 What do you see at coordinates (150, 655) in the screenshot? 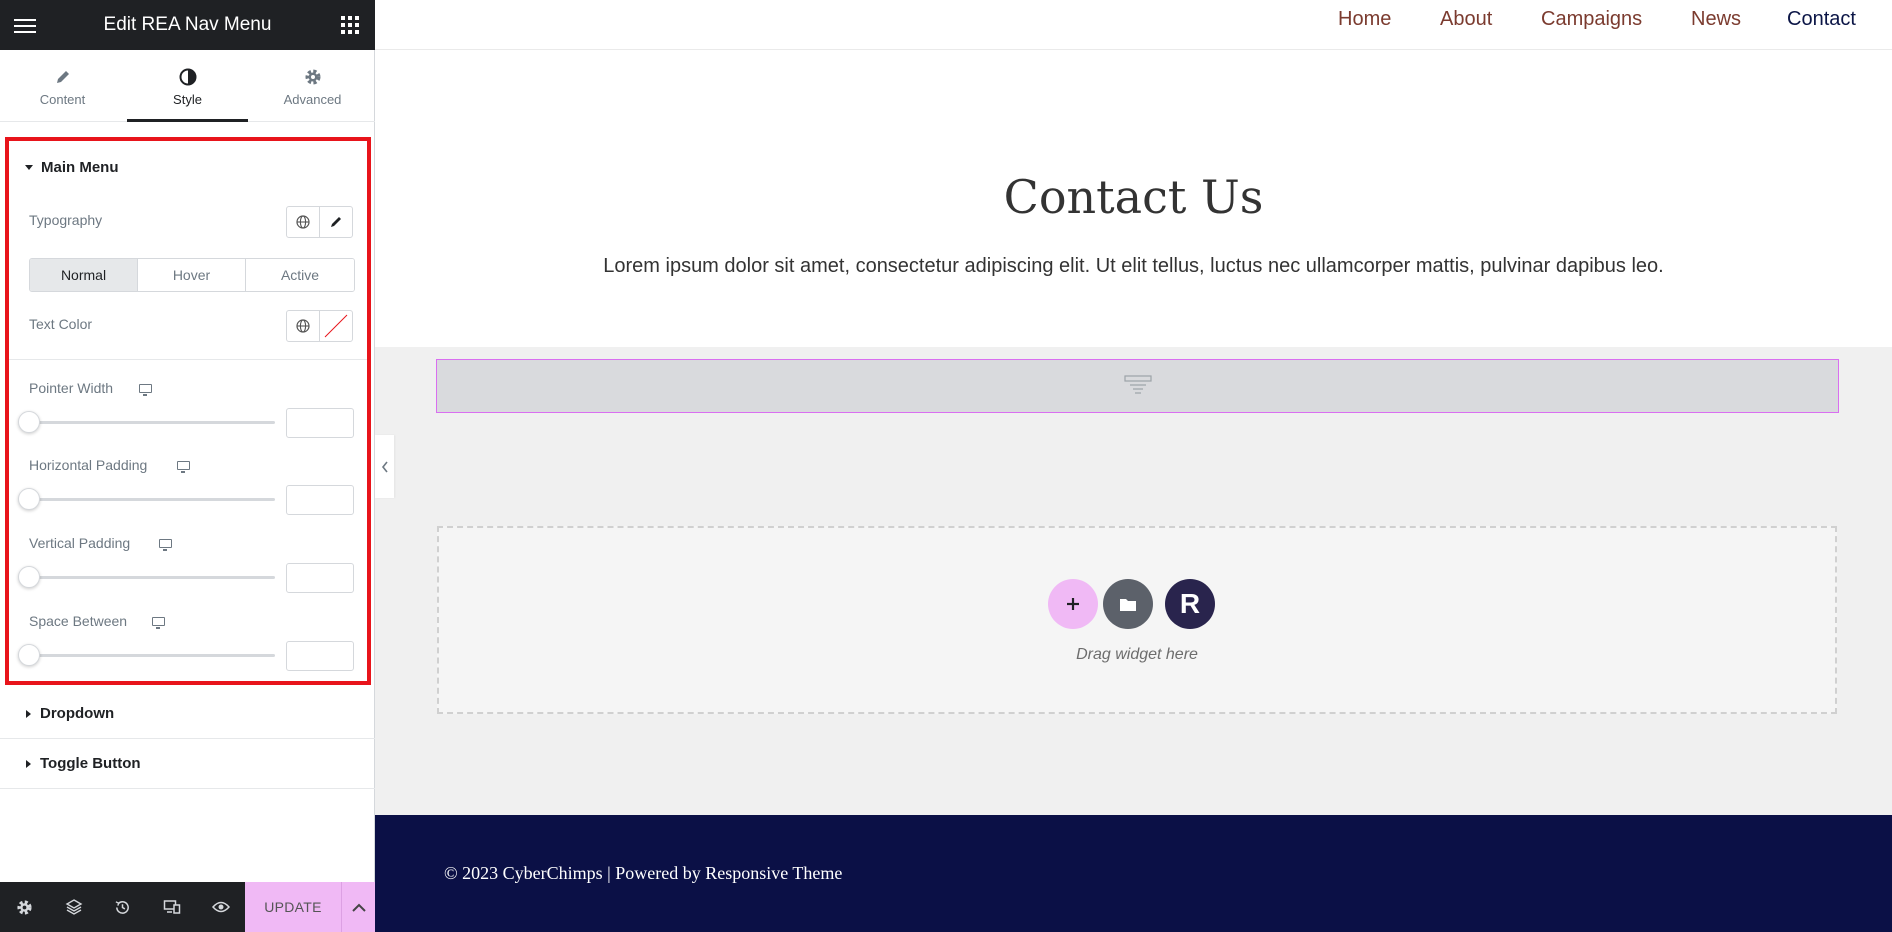
I see `space-between-slider-track` at bounding box center [150, 655].